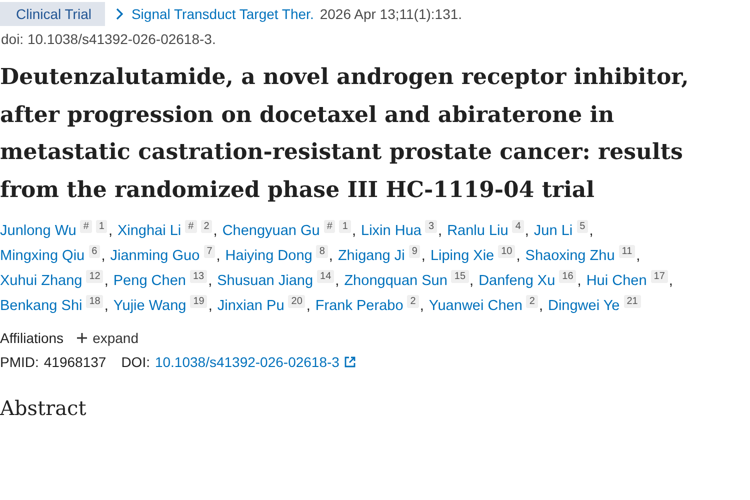 This screenshot has height=500, width=750. Describe the element at coordinates (199, 276) in the screenshot. I see `affiliation-marker: 13` at that location.